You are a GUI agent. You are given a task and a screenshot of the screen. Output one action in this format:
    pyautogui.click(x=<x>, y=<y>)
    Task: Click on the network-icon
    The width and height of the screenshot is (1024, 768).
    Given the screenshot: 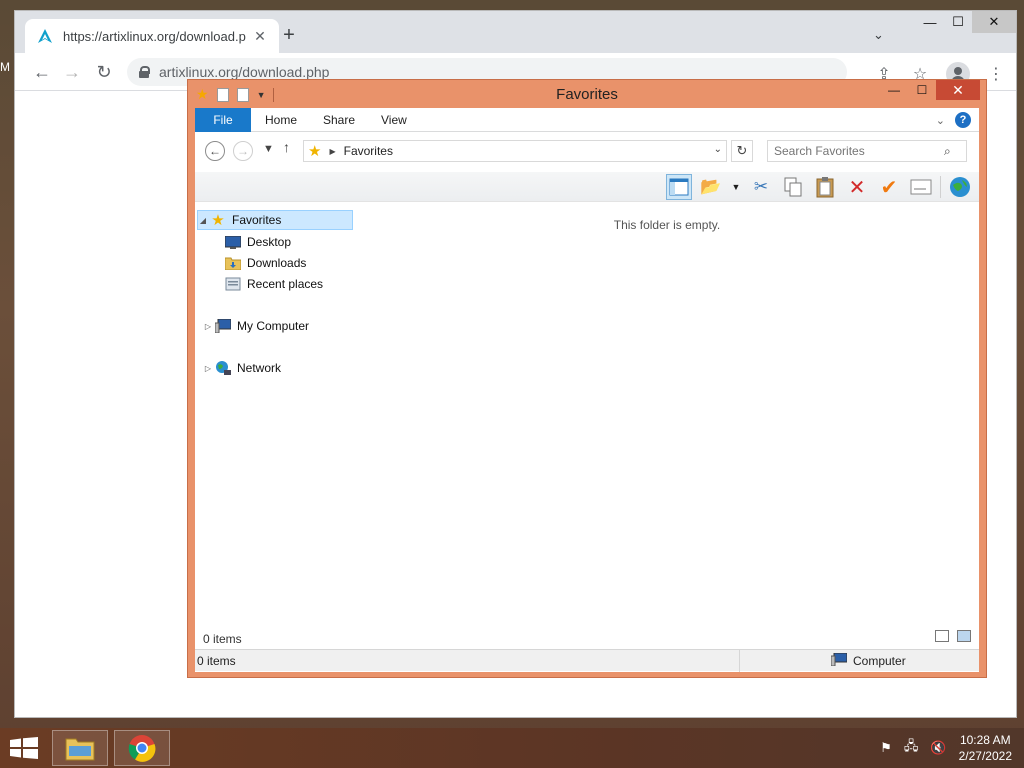 What is the action you would take?
    pyautogui.click(x=223, y=367)
    